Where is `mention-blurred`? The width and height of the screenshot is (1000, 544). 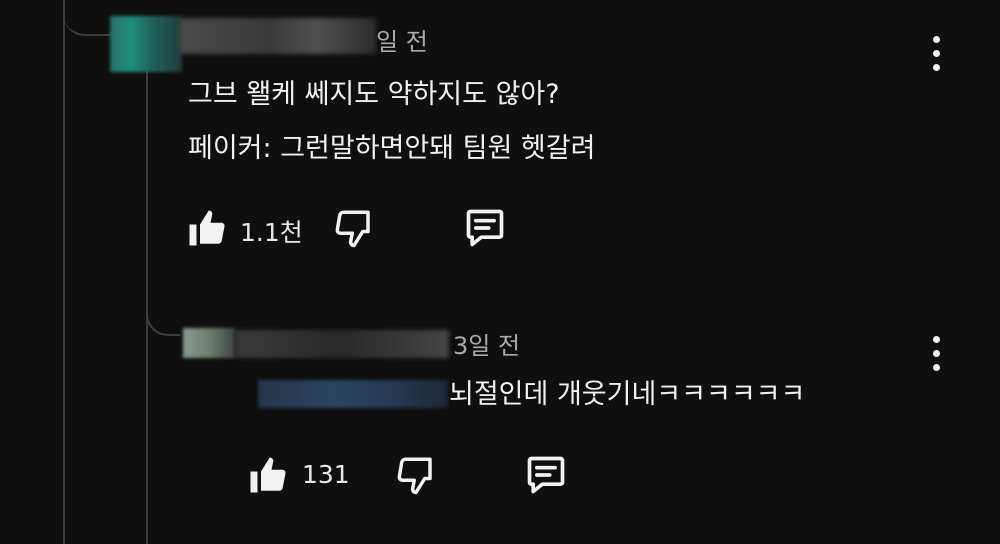 mention-blurred is located at coordinates (353, 394).